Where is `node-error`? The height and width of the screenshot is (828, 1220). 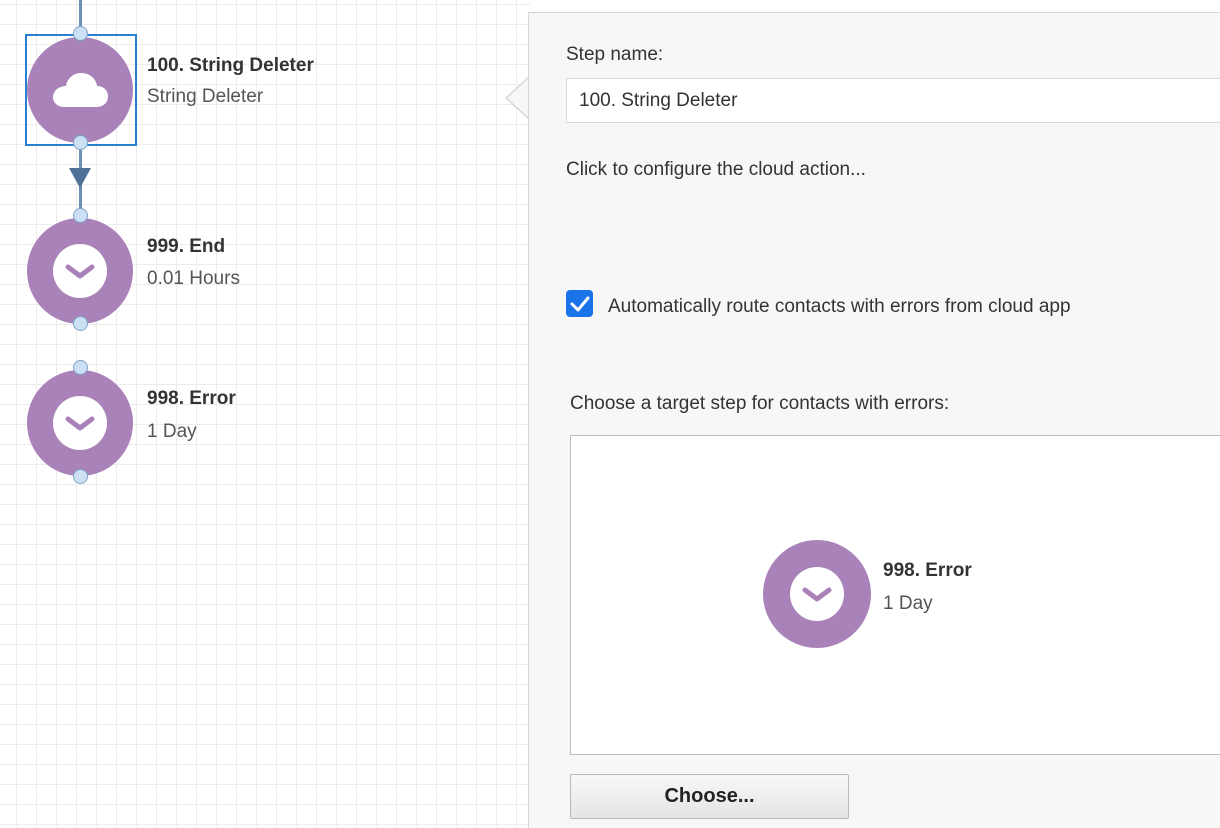
node-error is located at coordinates (80, 423).